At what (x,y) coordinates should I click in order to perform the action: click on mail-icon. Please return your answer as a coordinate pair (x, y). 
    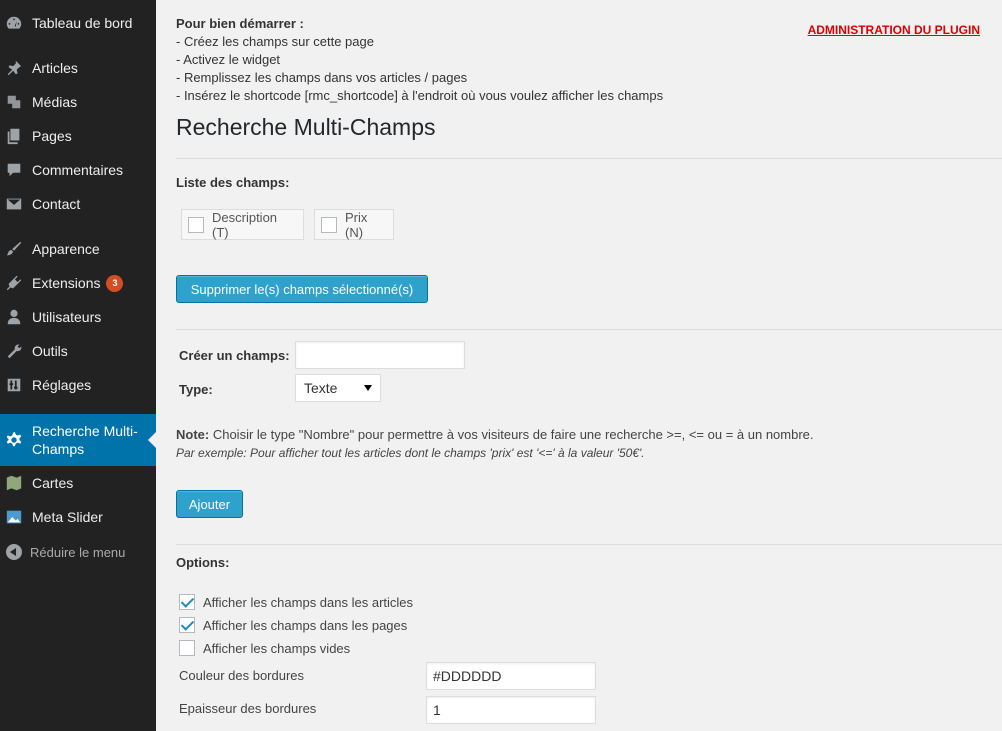
    Looking at the image, I should click on (14, 204).